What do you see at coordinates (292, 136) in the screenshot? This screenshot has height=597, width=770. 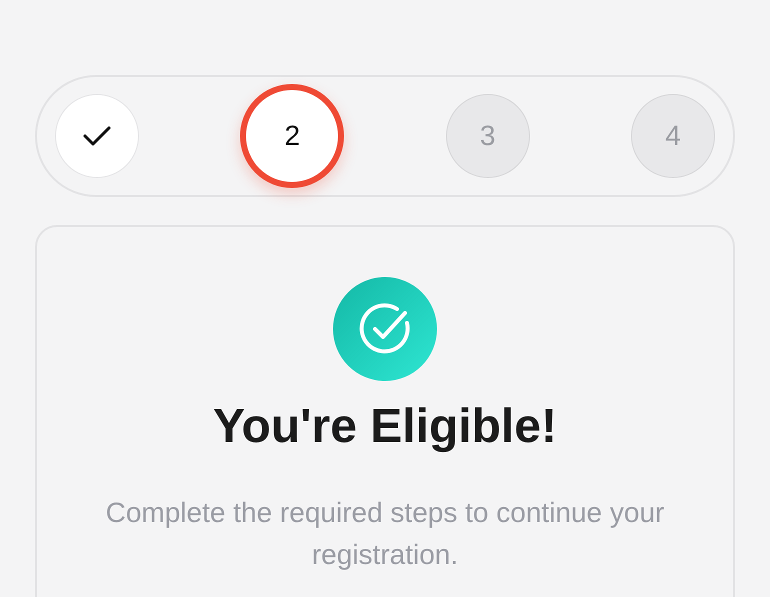 I see `step-number: 2` at bounding box center [292, 136].